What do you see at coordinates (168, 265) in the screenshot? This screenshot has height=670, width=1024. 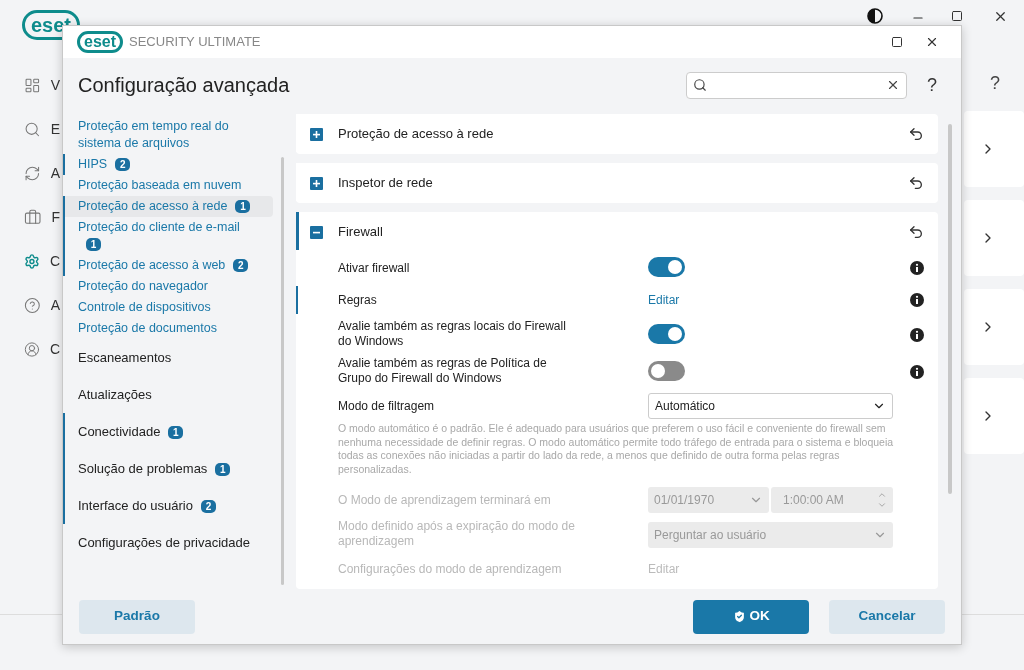 I see `sidebar-item: Proteção de acesso à web 2` at bounding box center [168, 265].